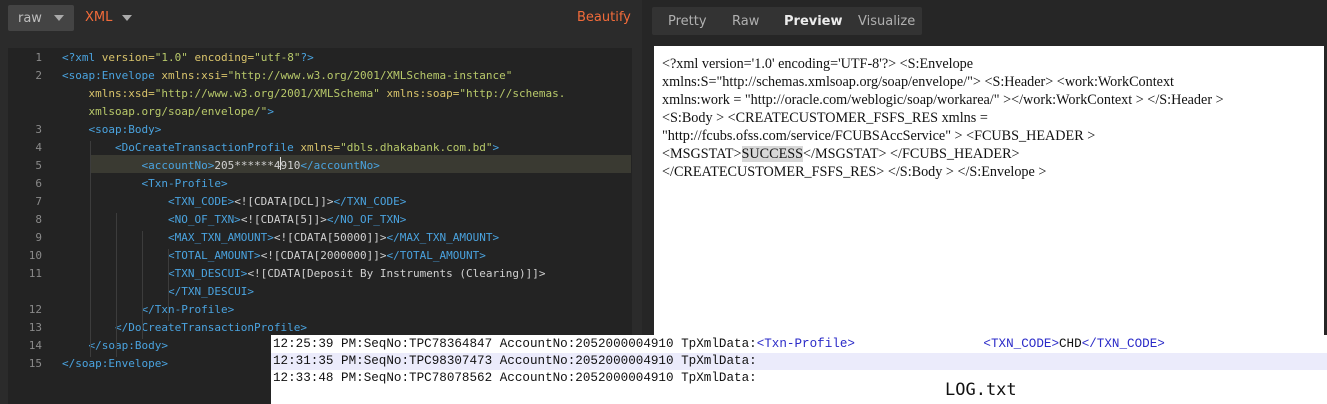 The width and height of the screenshot is (1327, 404). I want to click on code-line: <NO_OF_TXN><![CDATA[5]]></NO_OF_TXN>, so click(234, 219).